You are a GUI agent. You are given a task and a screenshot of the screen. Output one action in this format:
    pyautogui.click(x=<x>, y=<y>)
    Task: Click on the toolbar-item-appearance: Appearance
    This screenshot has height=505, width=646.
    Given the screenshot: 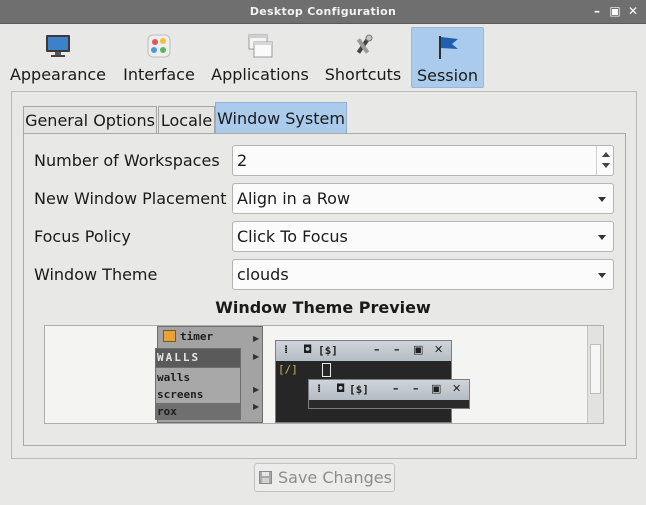 What is the action you would take?
    pyautogui.click(x=58, y=57)
    